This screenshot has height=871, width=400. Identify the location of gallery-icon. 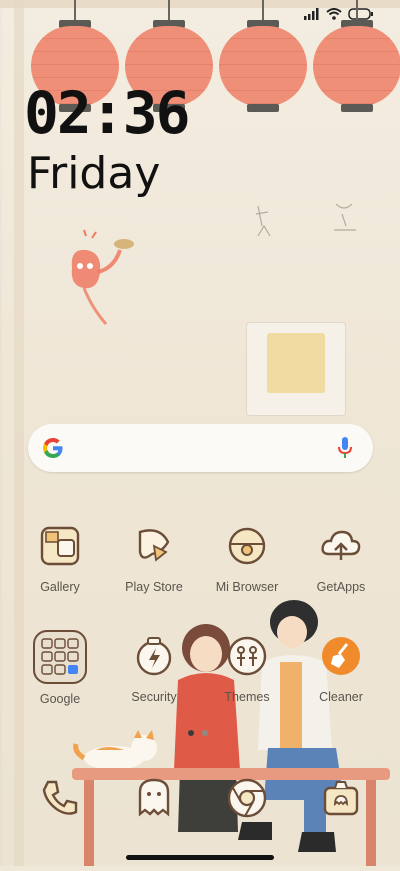
(60, 546).